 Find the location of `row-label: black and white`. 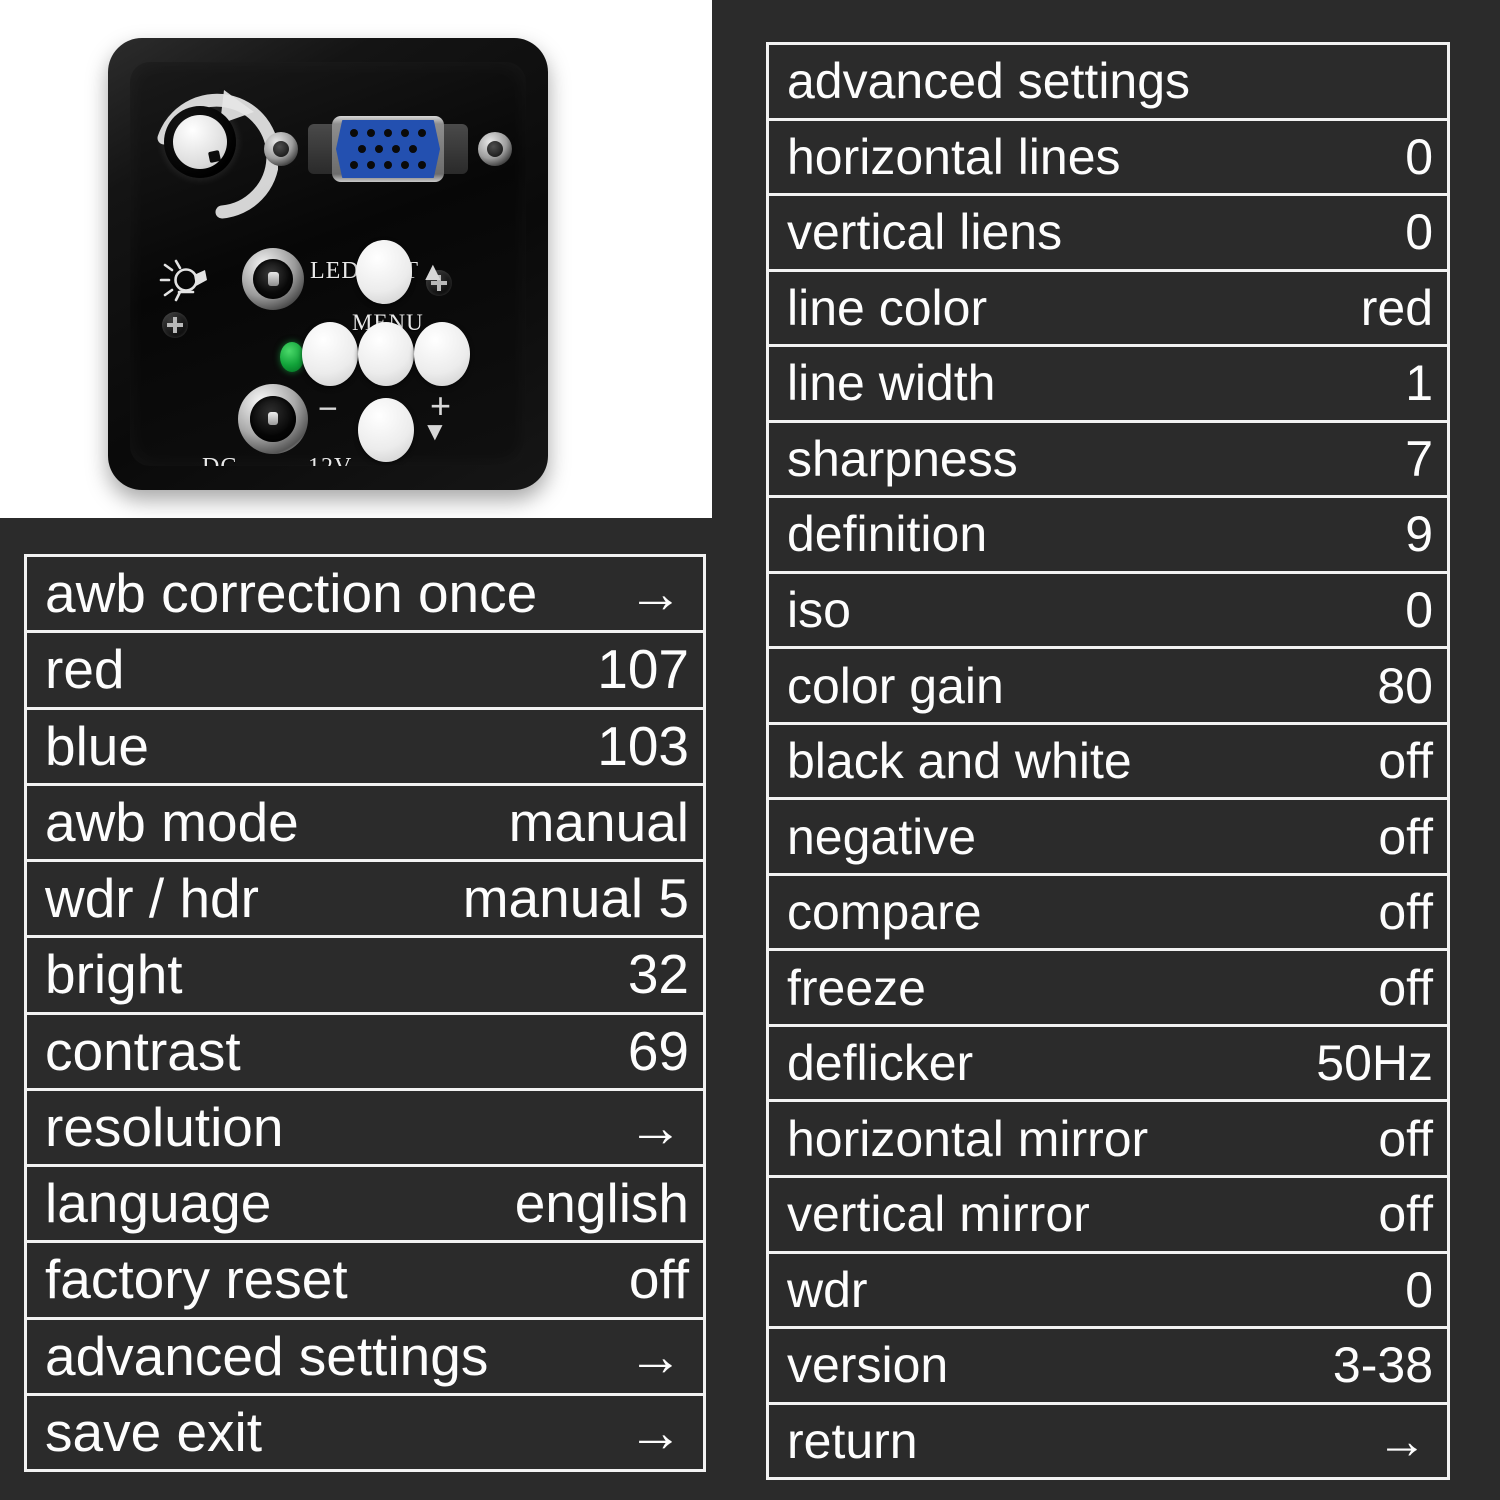

row-label: black and white is located at coordinates (959, 761).